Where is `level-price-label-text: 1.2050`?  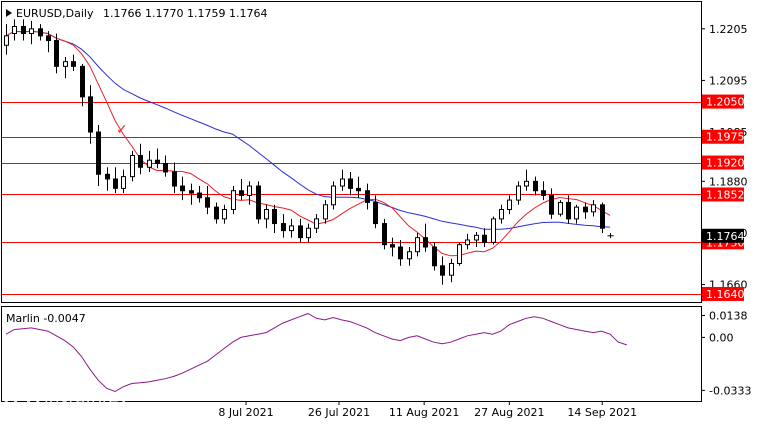 level-price-label-text: 1.2050 is located at coordinates (725, 102).